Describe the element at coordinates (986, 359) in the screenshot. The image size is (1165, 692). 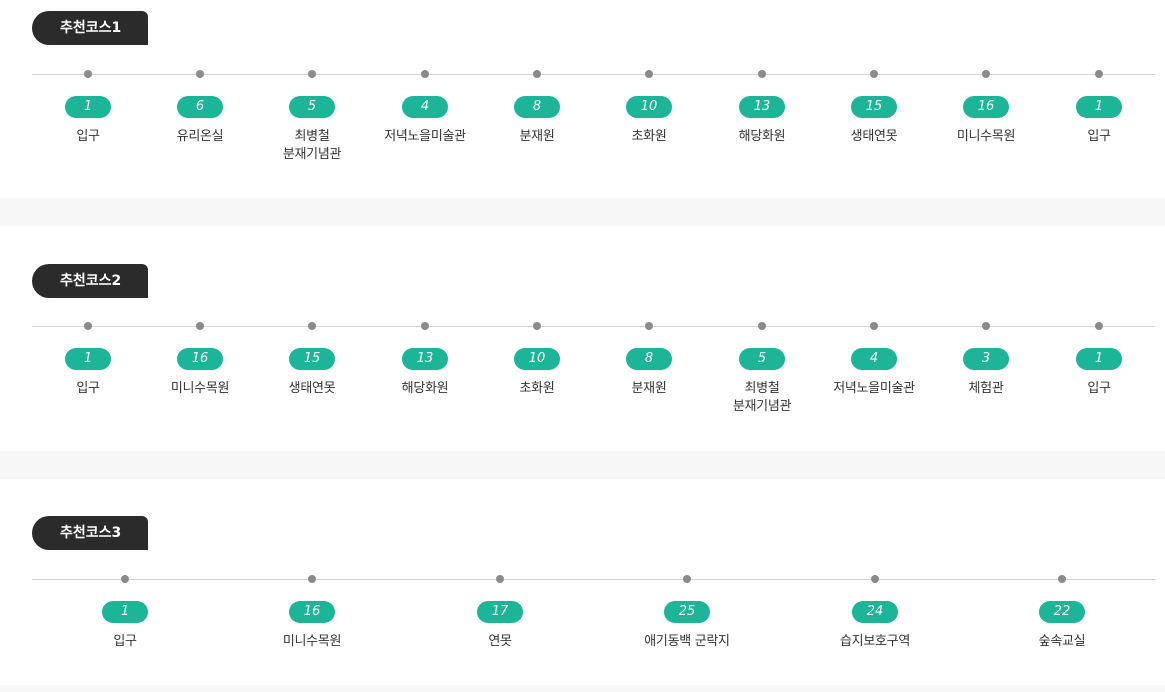
I see `stop-number-pill: 3` at that location.